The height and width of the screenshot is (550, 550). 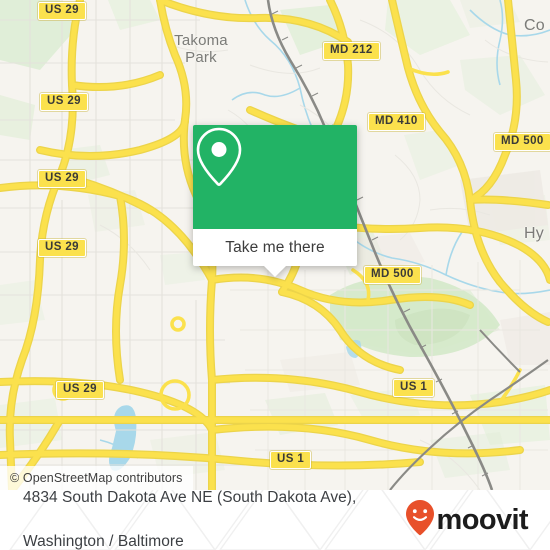 I want to click on shield-md-500-east: MD 500, so click(x=522, y=142).